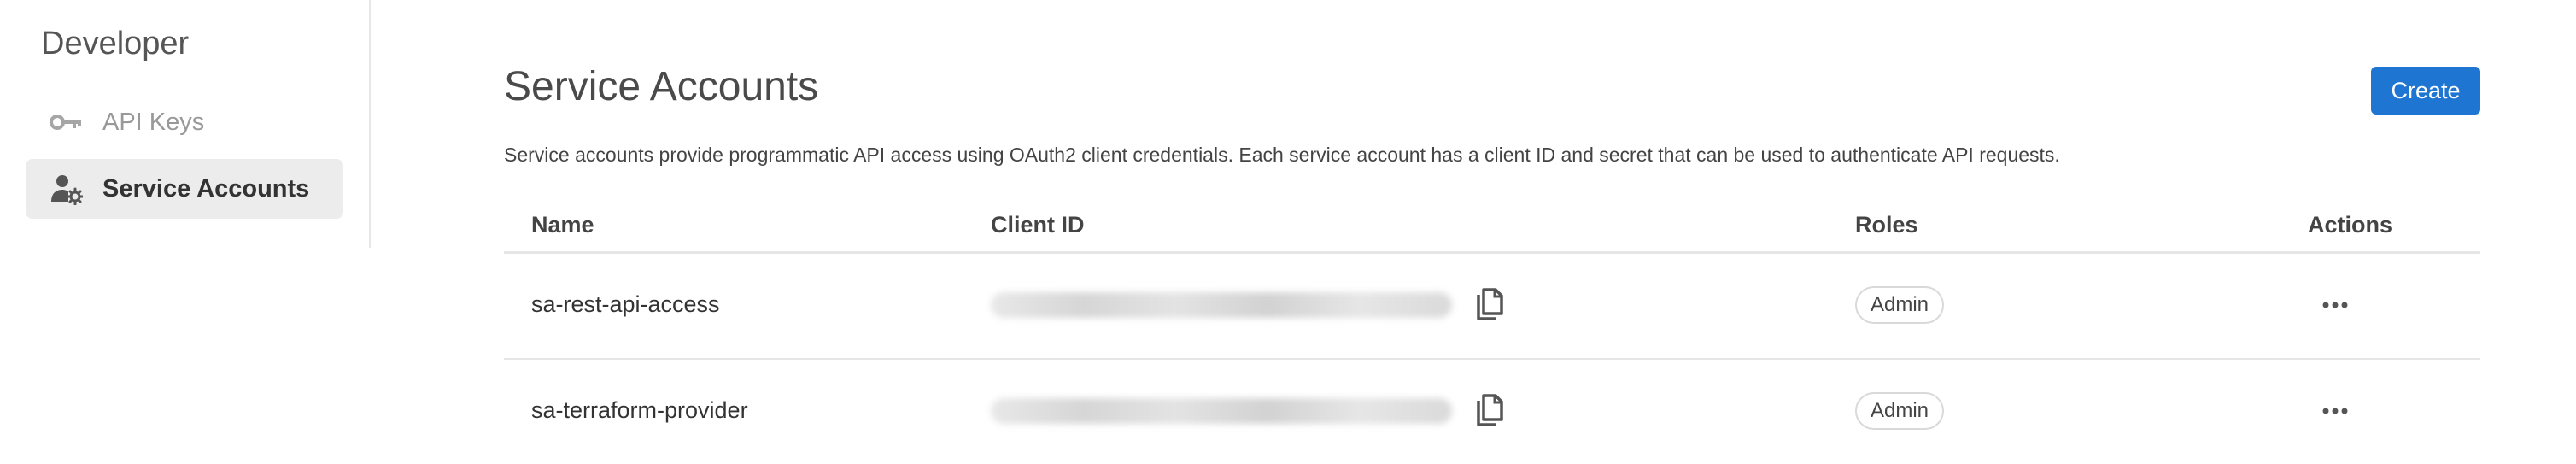  Describe the element at coordinates (562, 225) in the screenshot. I see `column-header-name: Name` at that location.